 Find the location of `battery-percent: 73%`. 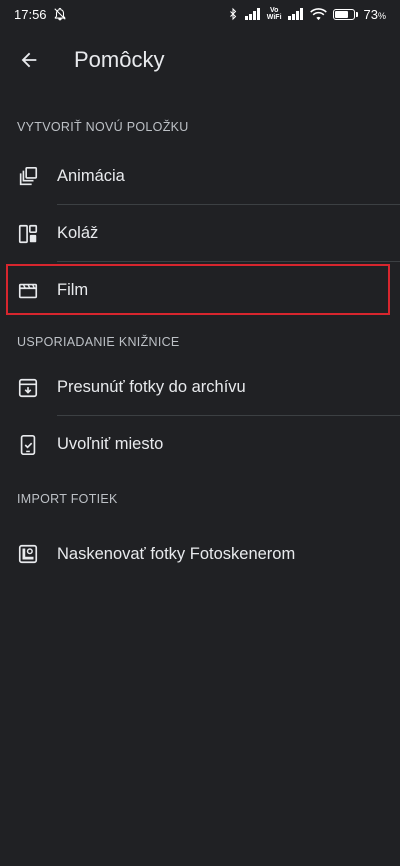

battery-percent: 73% is located at coordinates (375, 14).